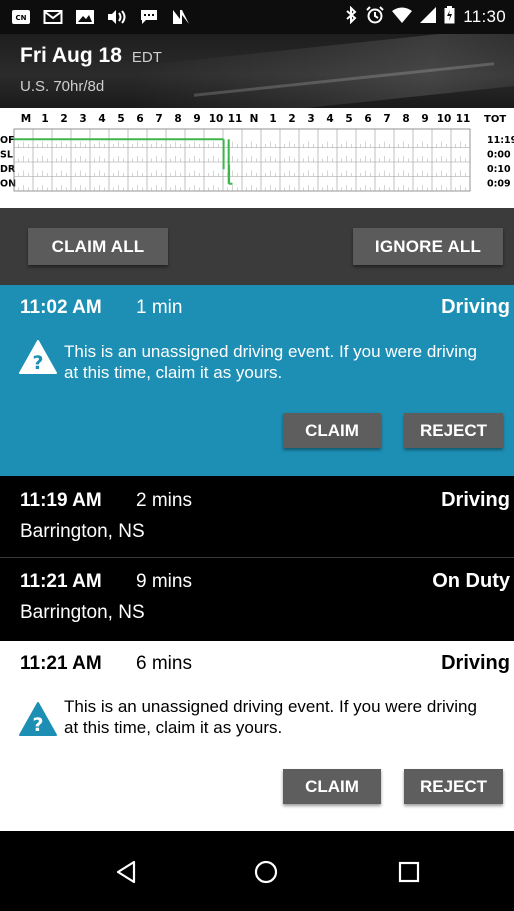  I want to click on row-total: 0:10, so click(499, 169).